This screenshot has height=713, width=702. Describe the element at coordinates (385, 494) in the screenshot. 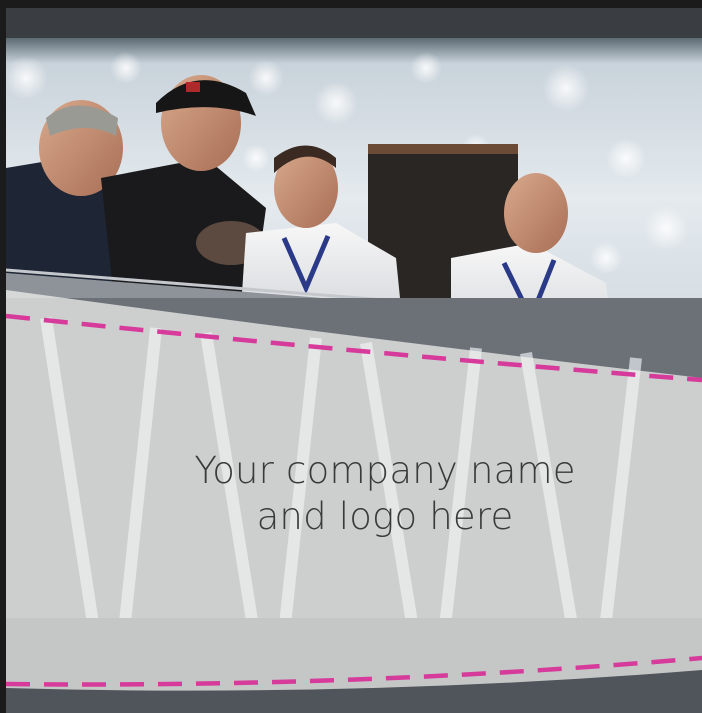

I see `company-name-placeholder: Your company name and logo here` at that location.